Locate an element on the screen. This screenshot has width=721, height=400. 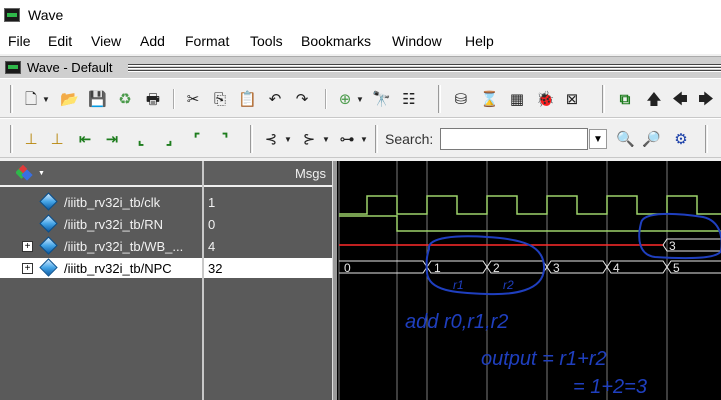
redo-icon: ↷ is located at coordinates (302, 99).